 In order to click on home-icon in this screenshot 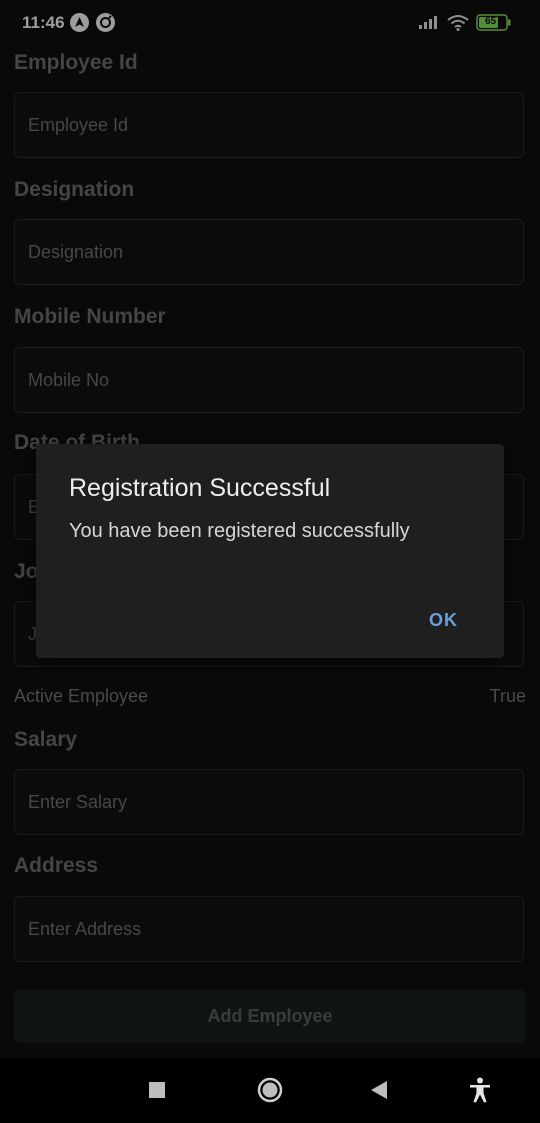, I will do `click(270, 1092)`.